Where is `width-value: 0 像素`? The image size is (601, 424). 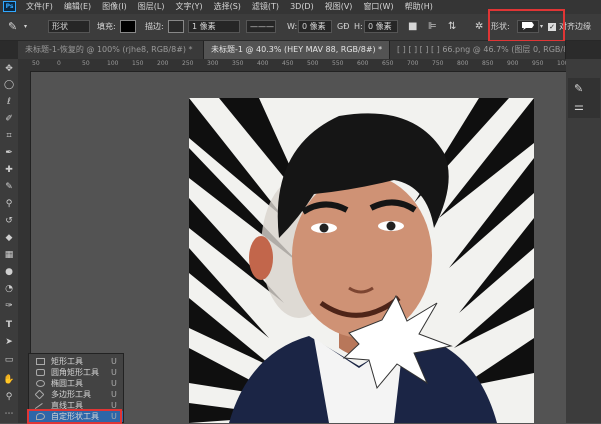
width-value: 0 像素 is located at coordinates (314, 26).